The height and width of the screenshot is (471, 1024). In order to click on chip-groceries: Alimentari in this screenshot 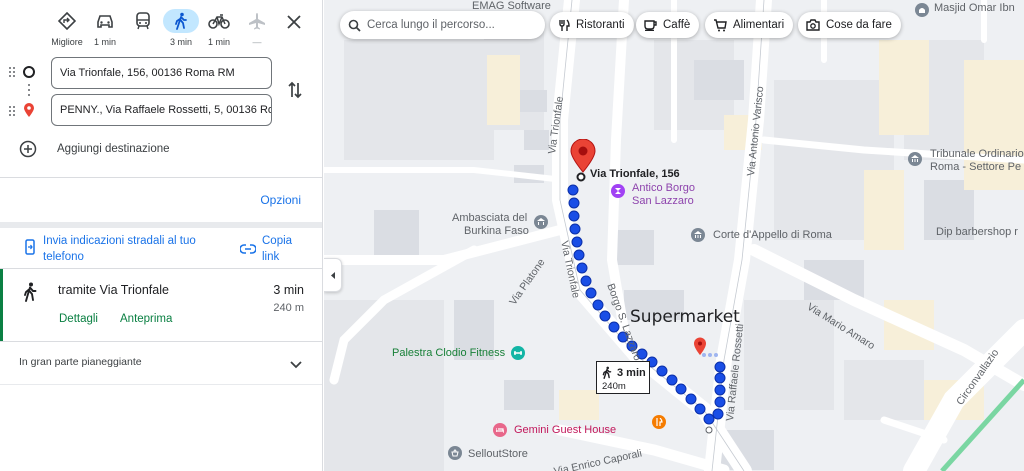, I will do `click(749, 25)`.